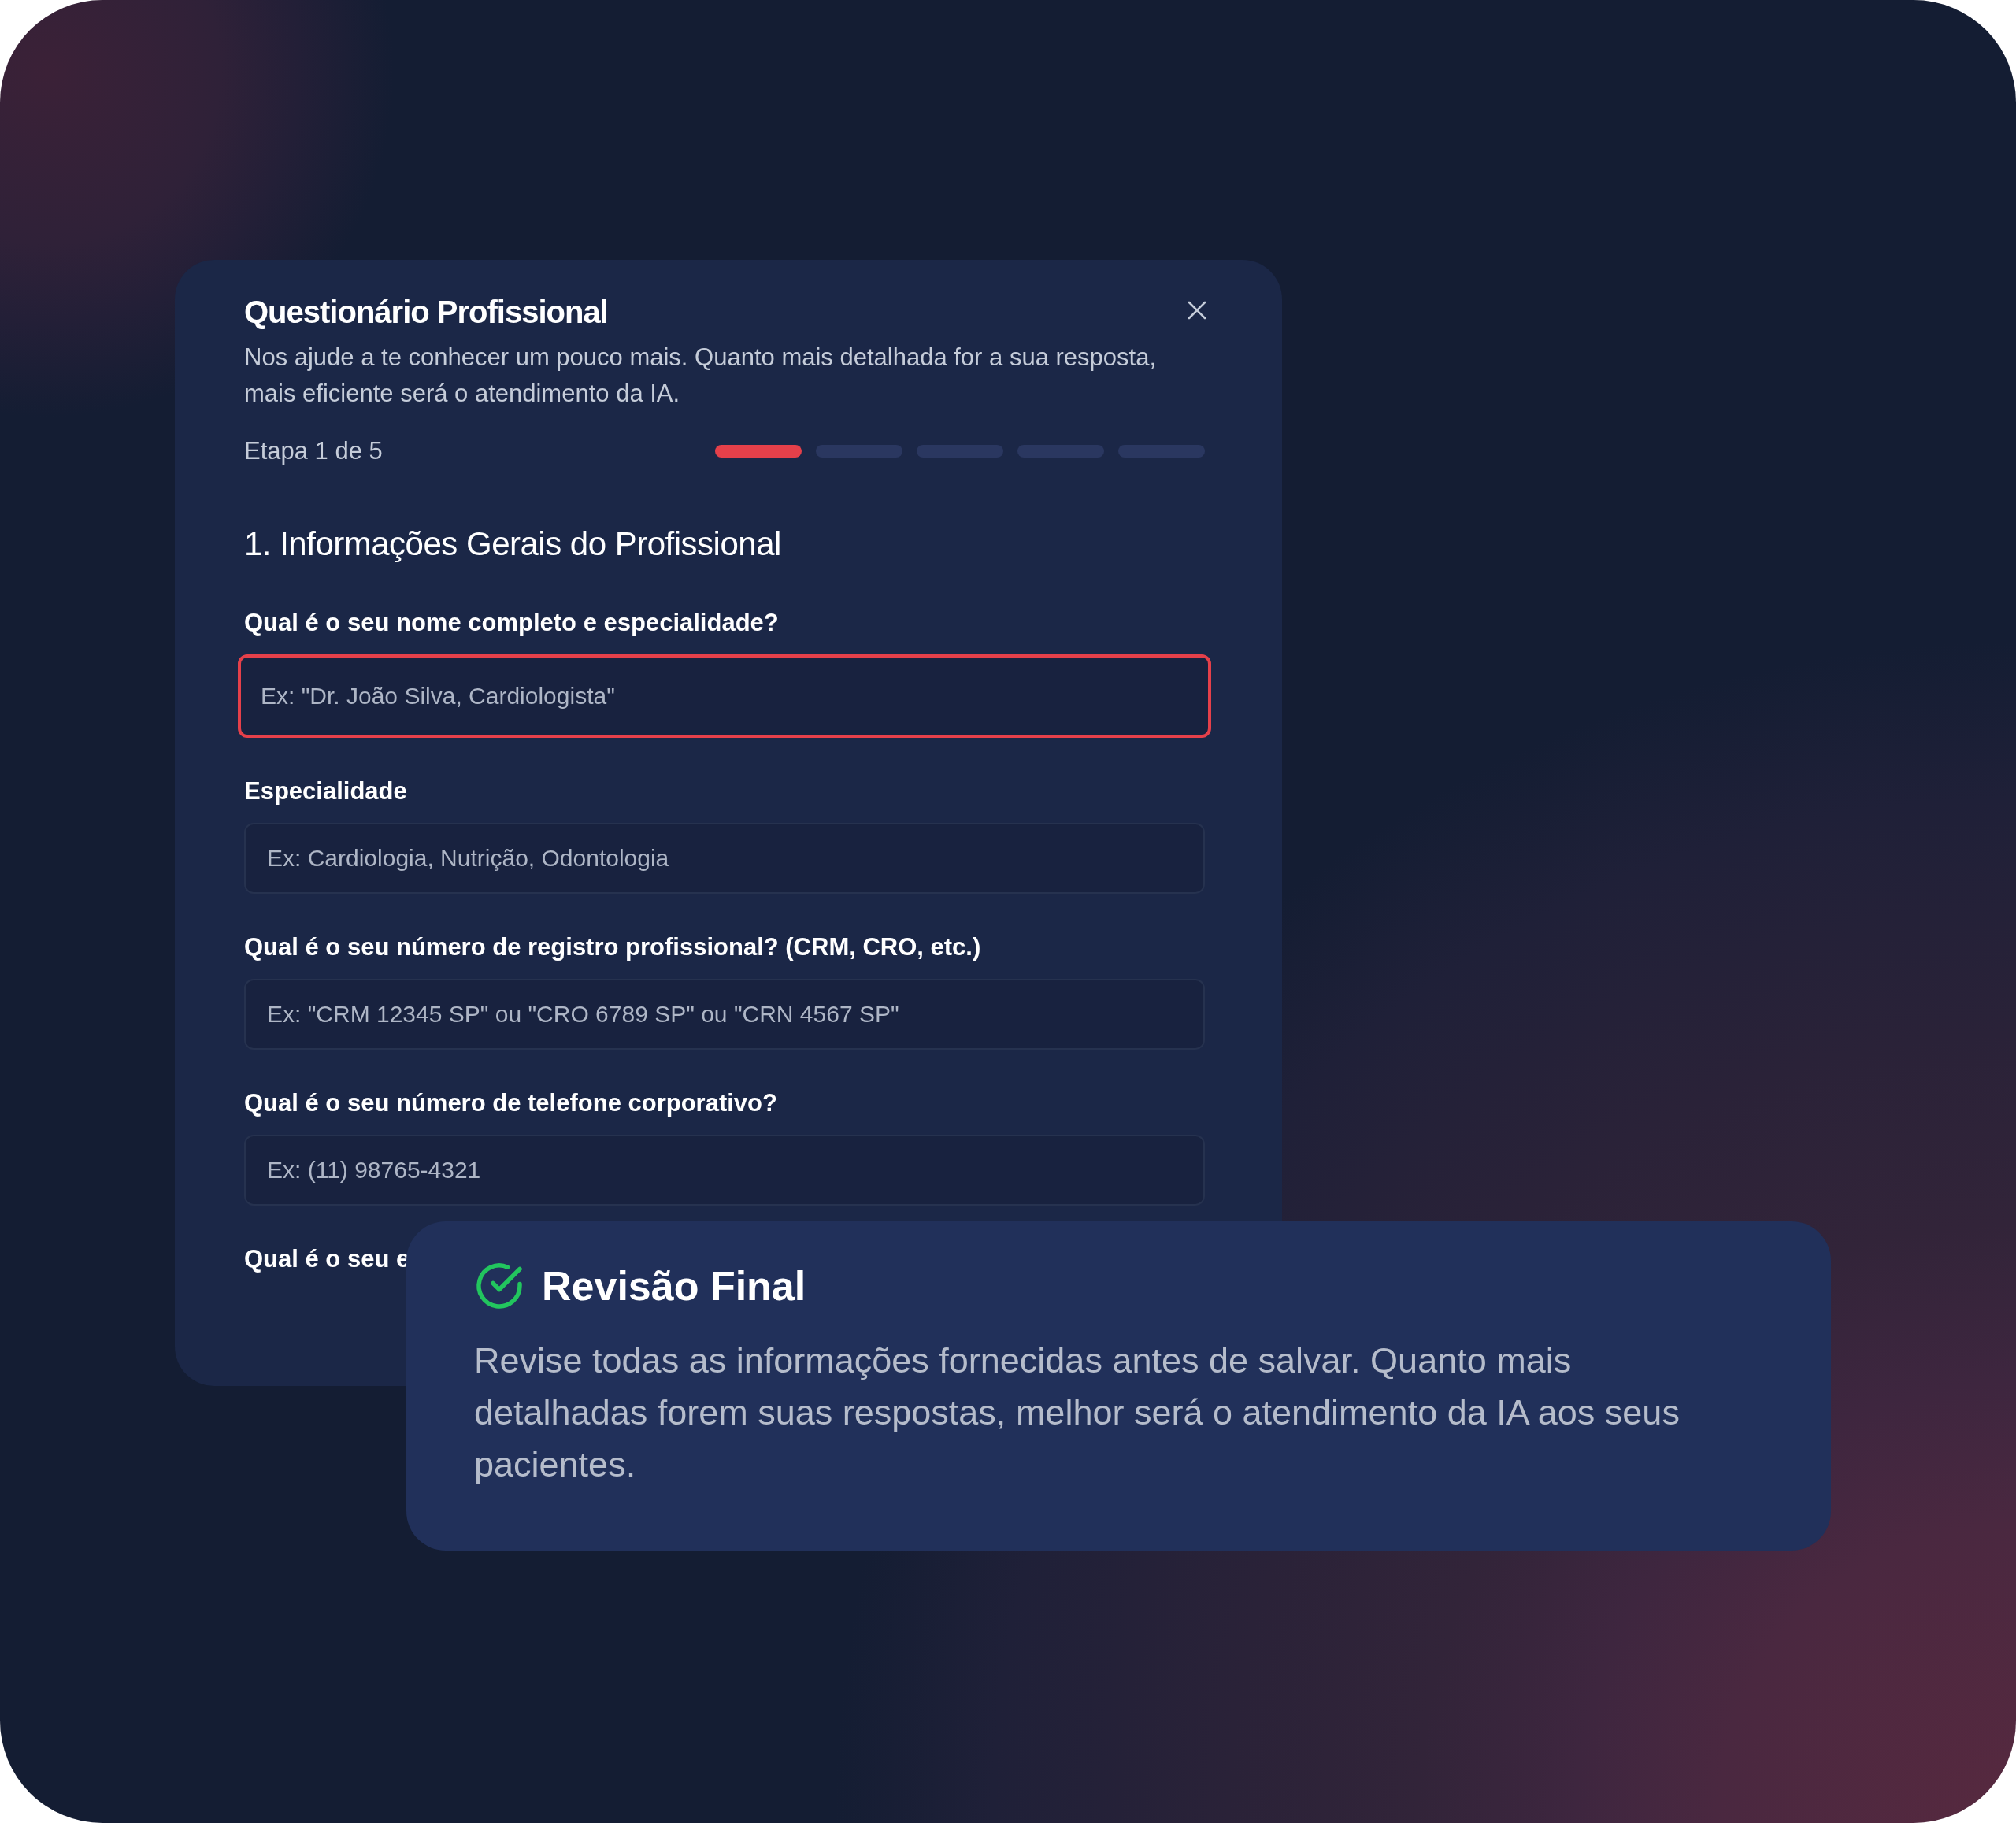 The height and width of the screenshot is (1823, 2016). Describe the element at coordinates (724, 858) in the screenshot. I see `input-field: Ex: Cardiologia, Nutrição, Odontologia` at that location.